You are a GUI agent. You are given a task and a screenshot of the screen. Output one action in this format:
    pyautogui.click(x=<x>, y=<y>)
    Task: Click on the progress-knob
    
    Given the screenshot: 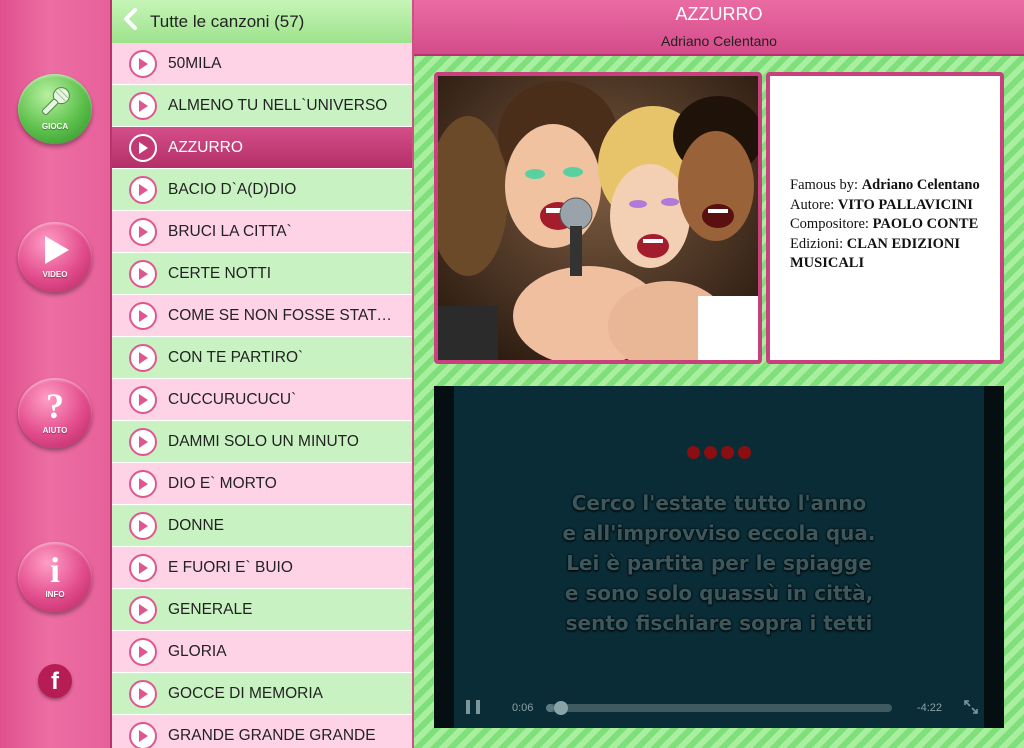 What is the action you would take?
    pyautogui.click(x=561, y=708)
    